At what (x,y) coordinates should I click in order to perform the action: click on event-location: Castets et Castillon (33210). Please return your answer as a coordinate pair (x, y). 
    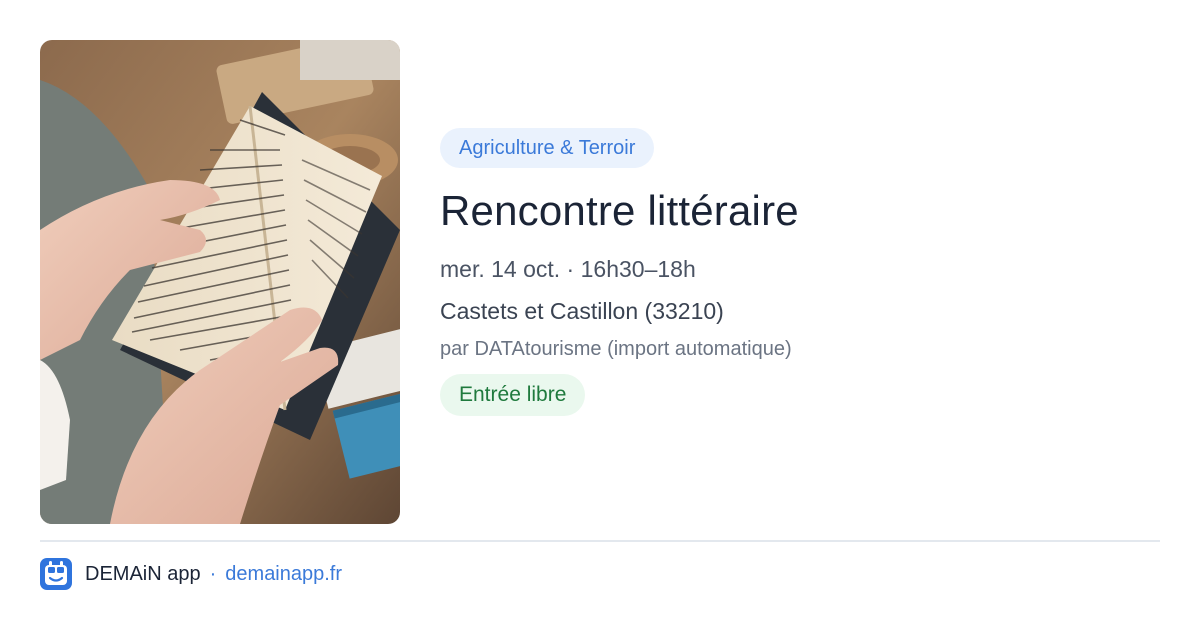
    Looking at the image, I should click on (582, 311).